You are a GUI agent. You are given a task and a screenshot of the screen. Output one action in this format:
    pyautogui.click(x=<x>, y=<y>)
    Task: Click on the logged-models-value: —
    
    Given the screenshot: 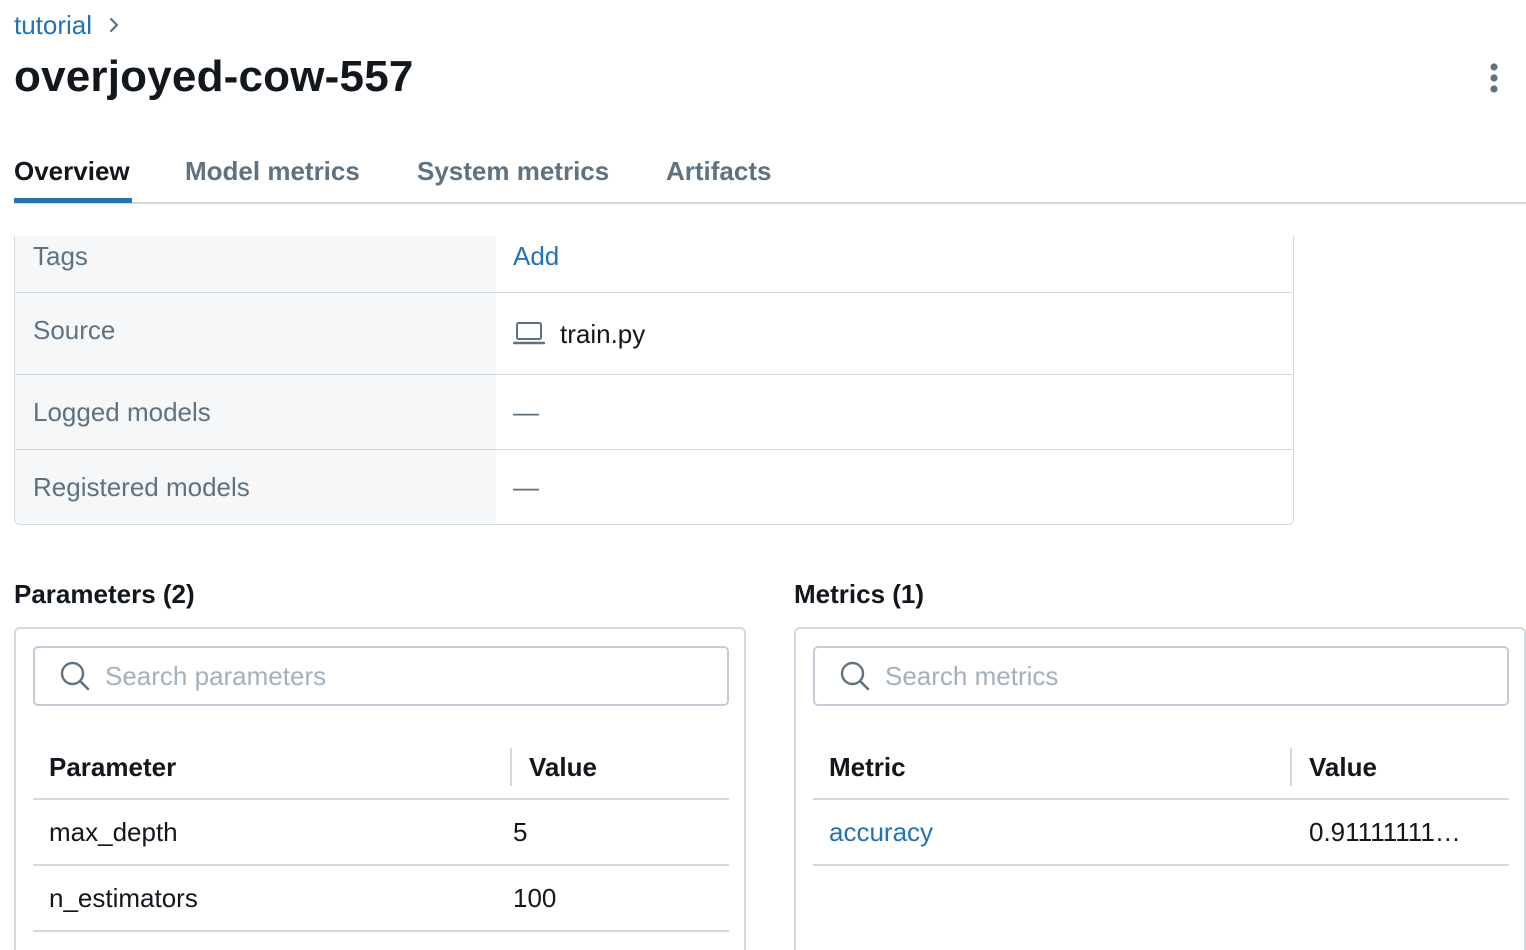 What is the action you would take?
    pyautogui.click(x=526, y=412)
    